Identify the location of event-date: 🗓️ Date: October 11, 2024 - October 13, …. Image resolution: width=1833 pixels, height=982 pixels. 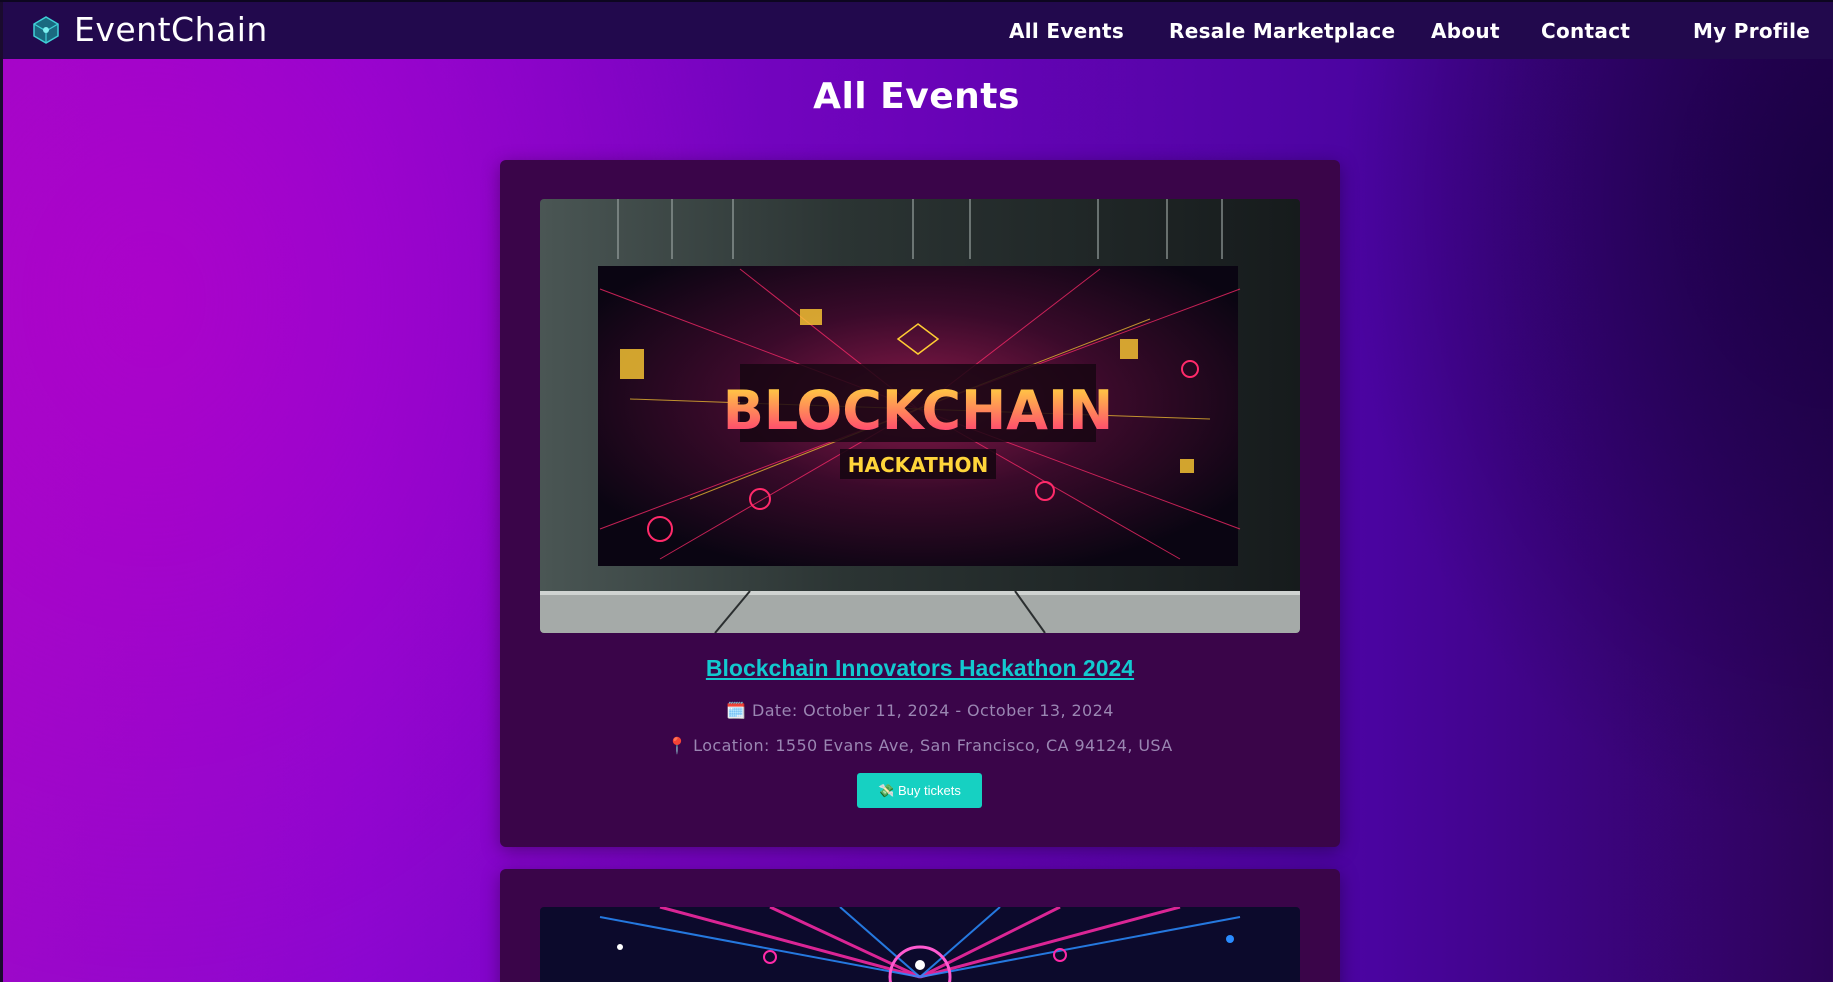
(920, 710).